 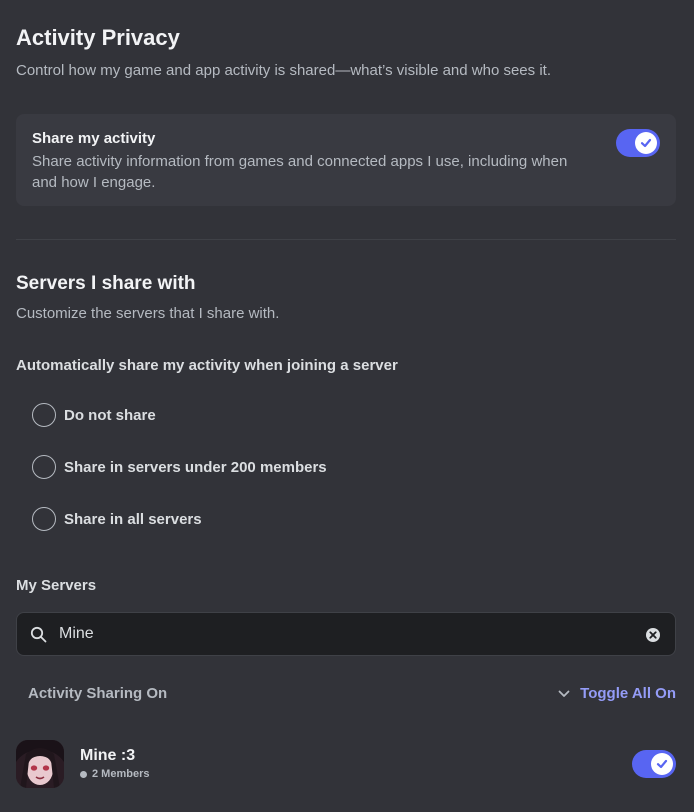 What do you see at coordinates (98, 37) in the screenshot?
I see `page-title: Activity Privacy` at bounding box center [98, 37].